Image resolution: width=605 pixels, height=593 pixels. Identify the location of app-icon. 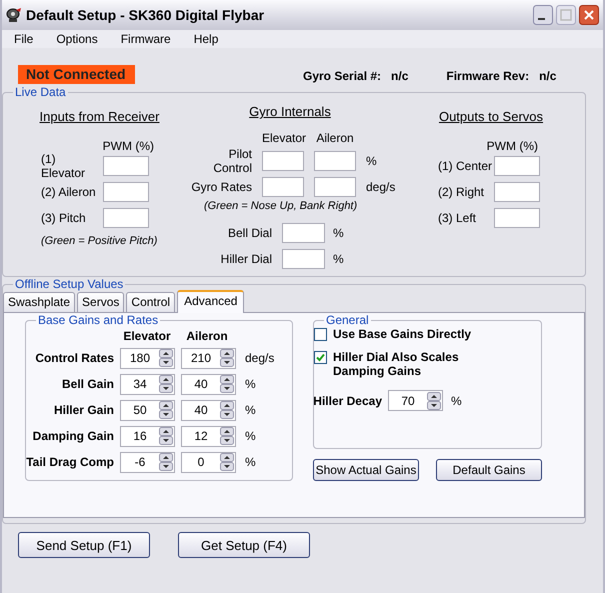
(14, 15).